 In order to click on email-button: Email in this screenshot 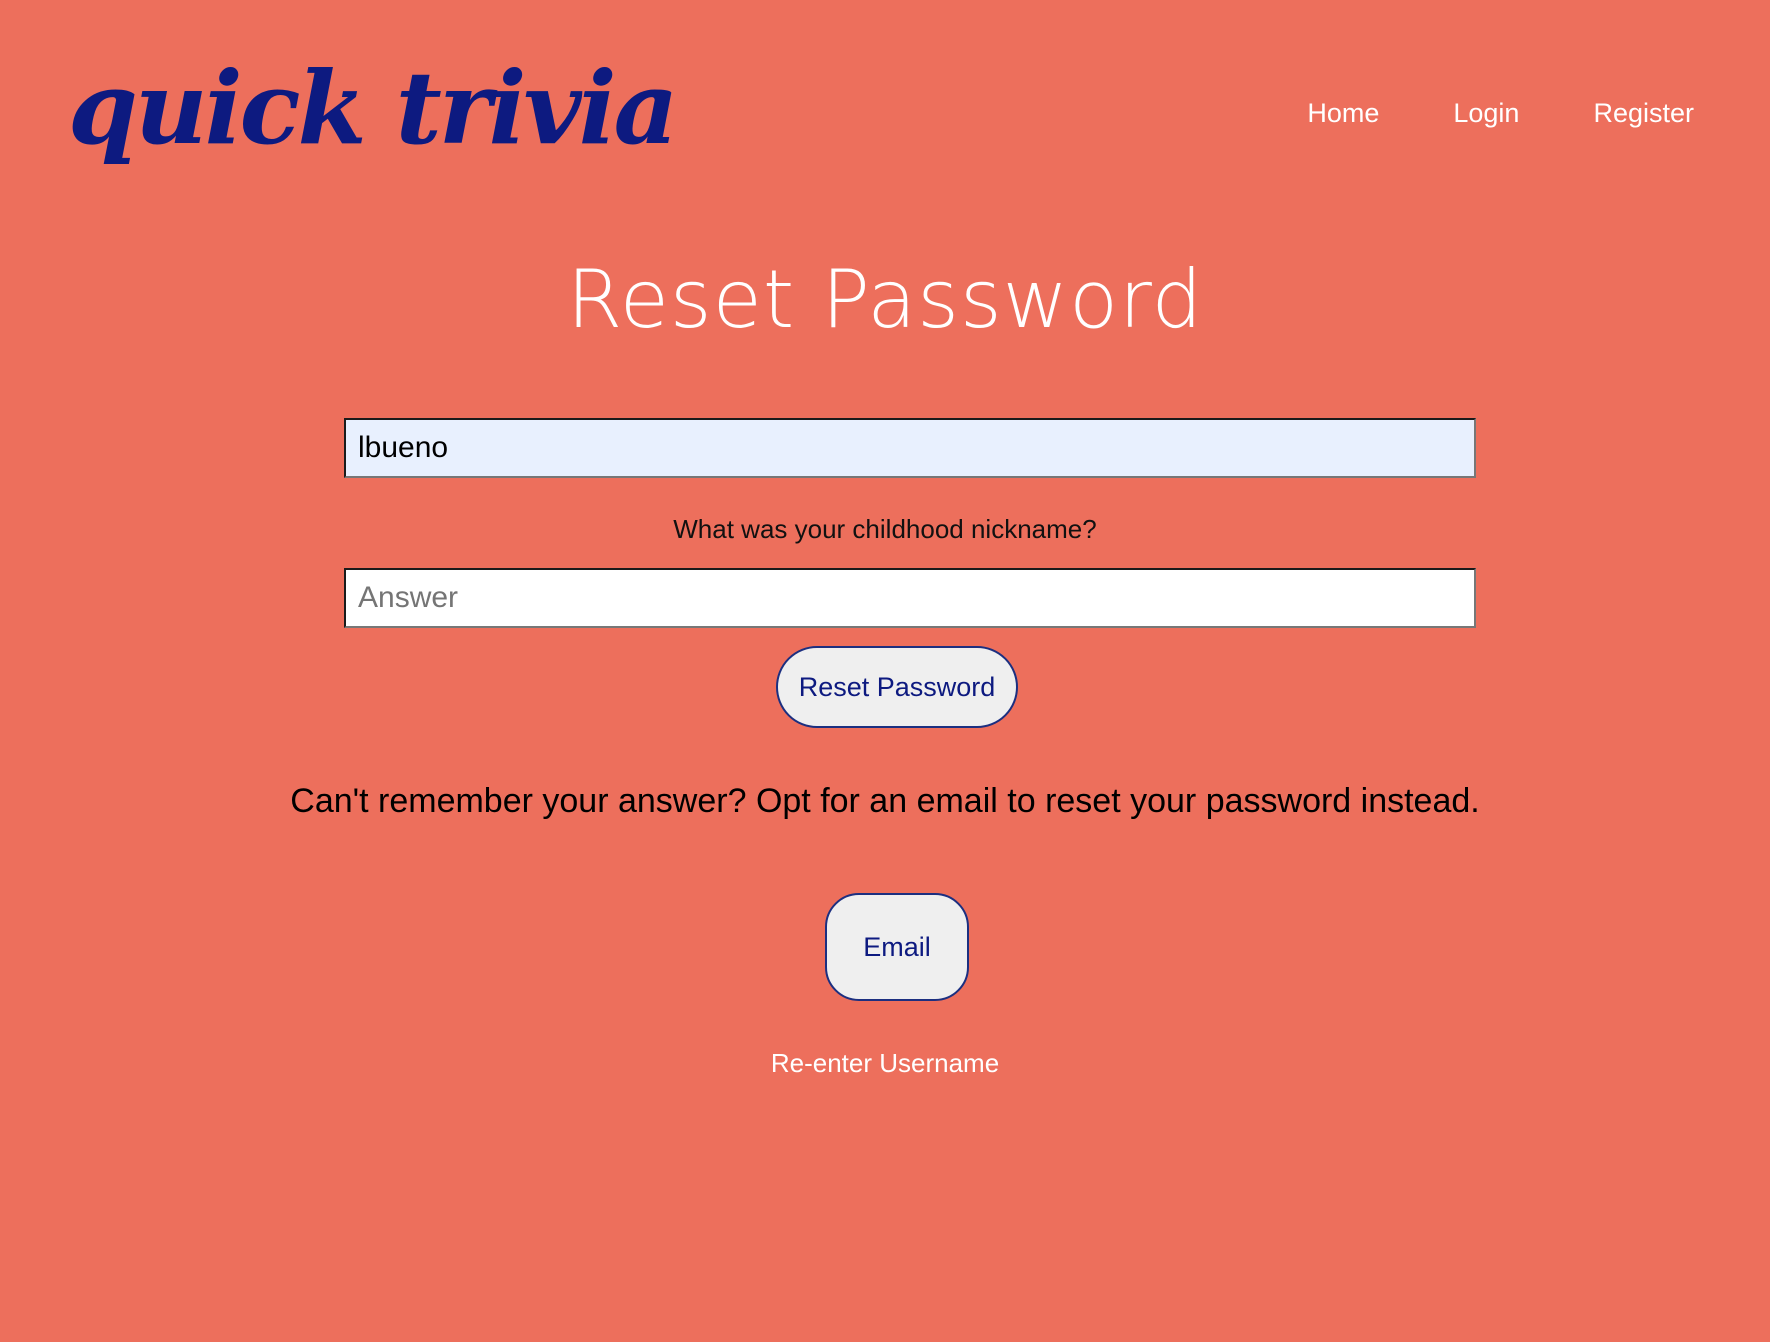, I will do `click(897, 947)`.